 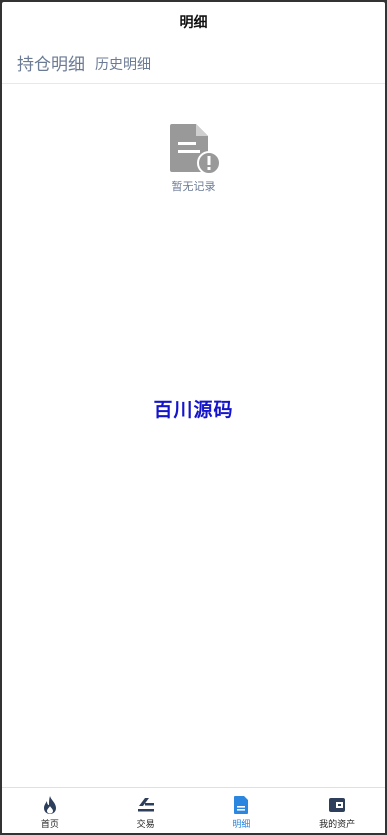 What do you see at coordinates (195, 149) in the screenshot?
I see `document-warning-icon` at bounding box center [195, 149].